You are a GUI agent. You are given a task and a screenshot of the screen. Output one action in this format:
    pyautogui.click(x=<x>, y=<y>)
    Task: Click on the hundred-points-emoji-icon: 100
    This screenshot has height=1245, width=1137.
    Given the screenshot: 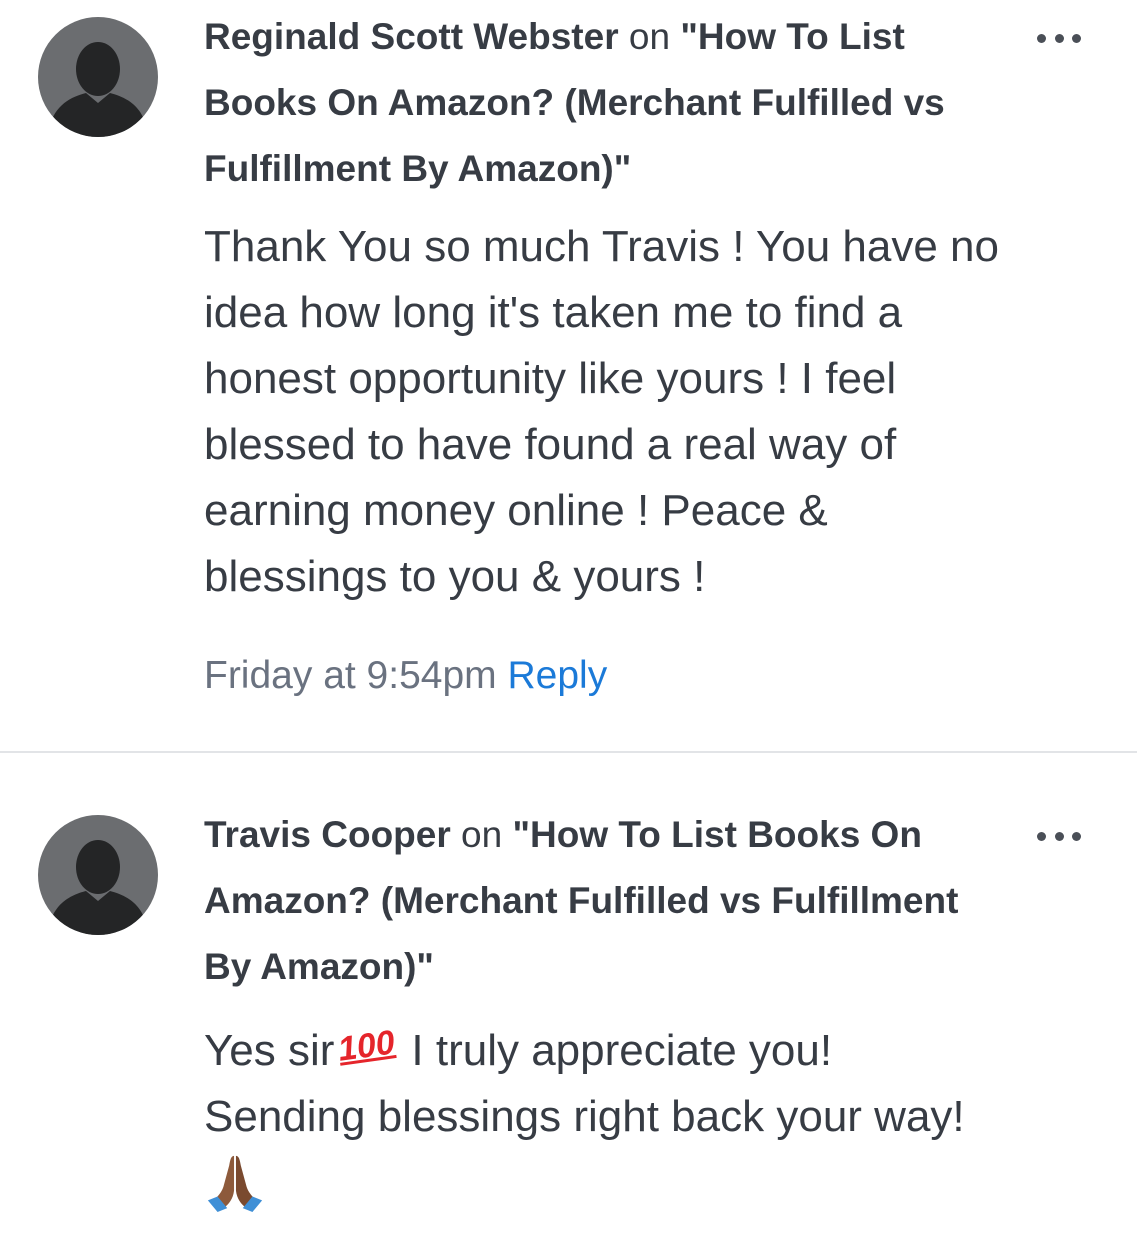 What is the action you would take?
    pyautogui.click(x=367, y=1046)
    